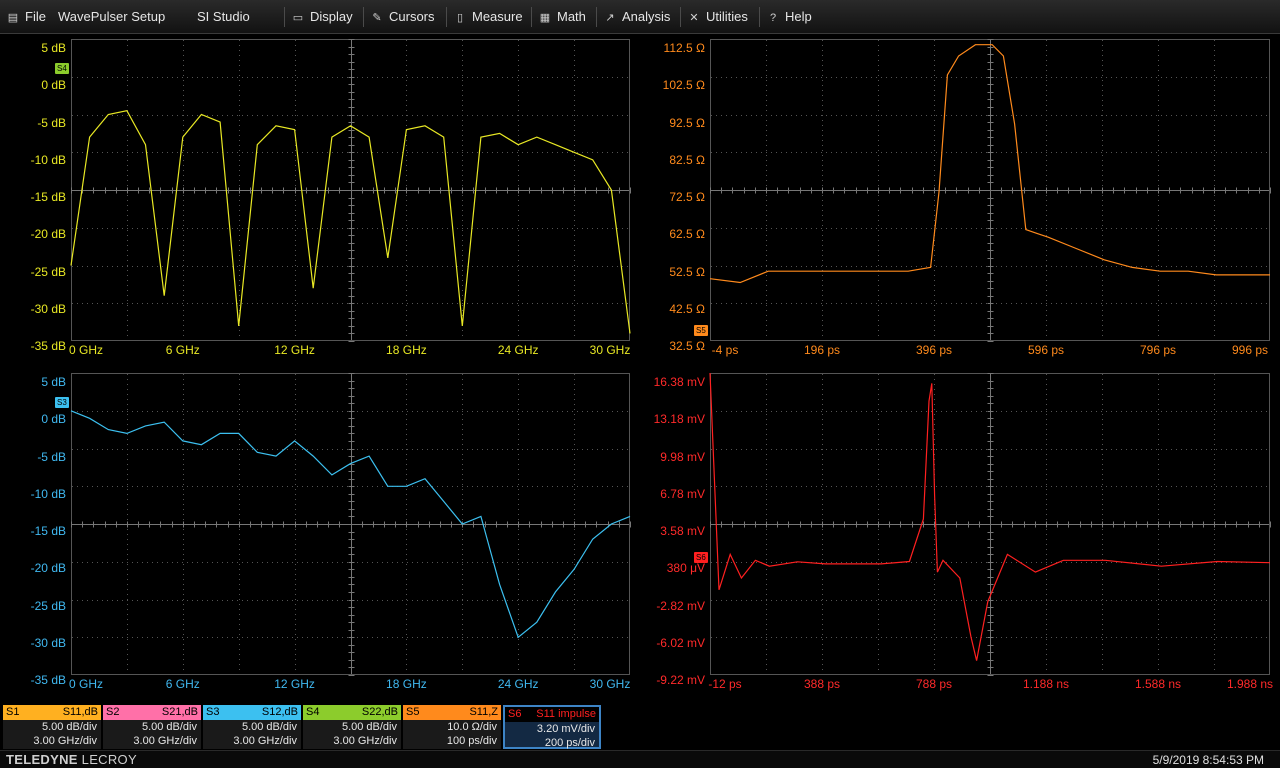 This screenshot has height=768, width=1280. I want to click on menu-utilities-label: Utilities, so click(727, 16).